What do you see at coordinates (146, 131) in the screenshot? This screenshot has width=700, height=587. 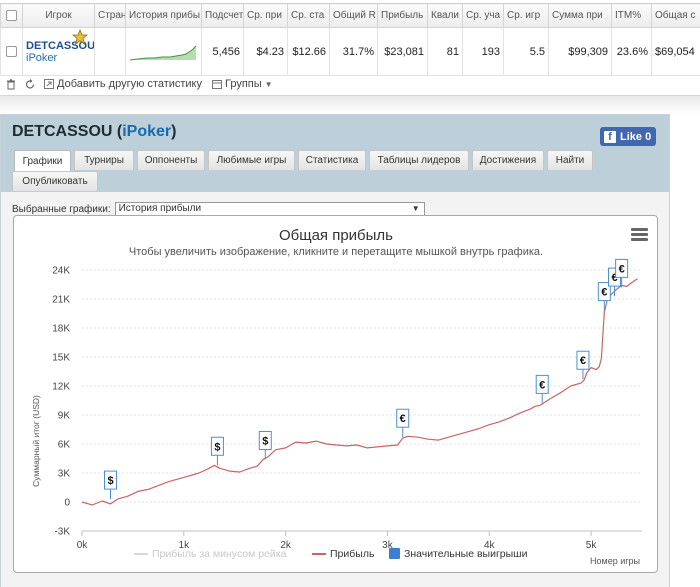 I see `panel-network-link: iPoker` at bounding box center [146, 131].